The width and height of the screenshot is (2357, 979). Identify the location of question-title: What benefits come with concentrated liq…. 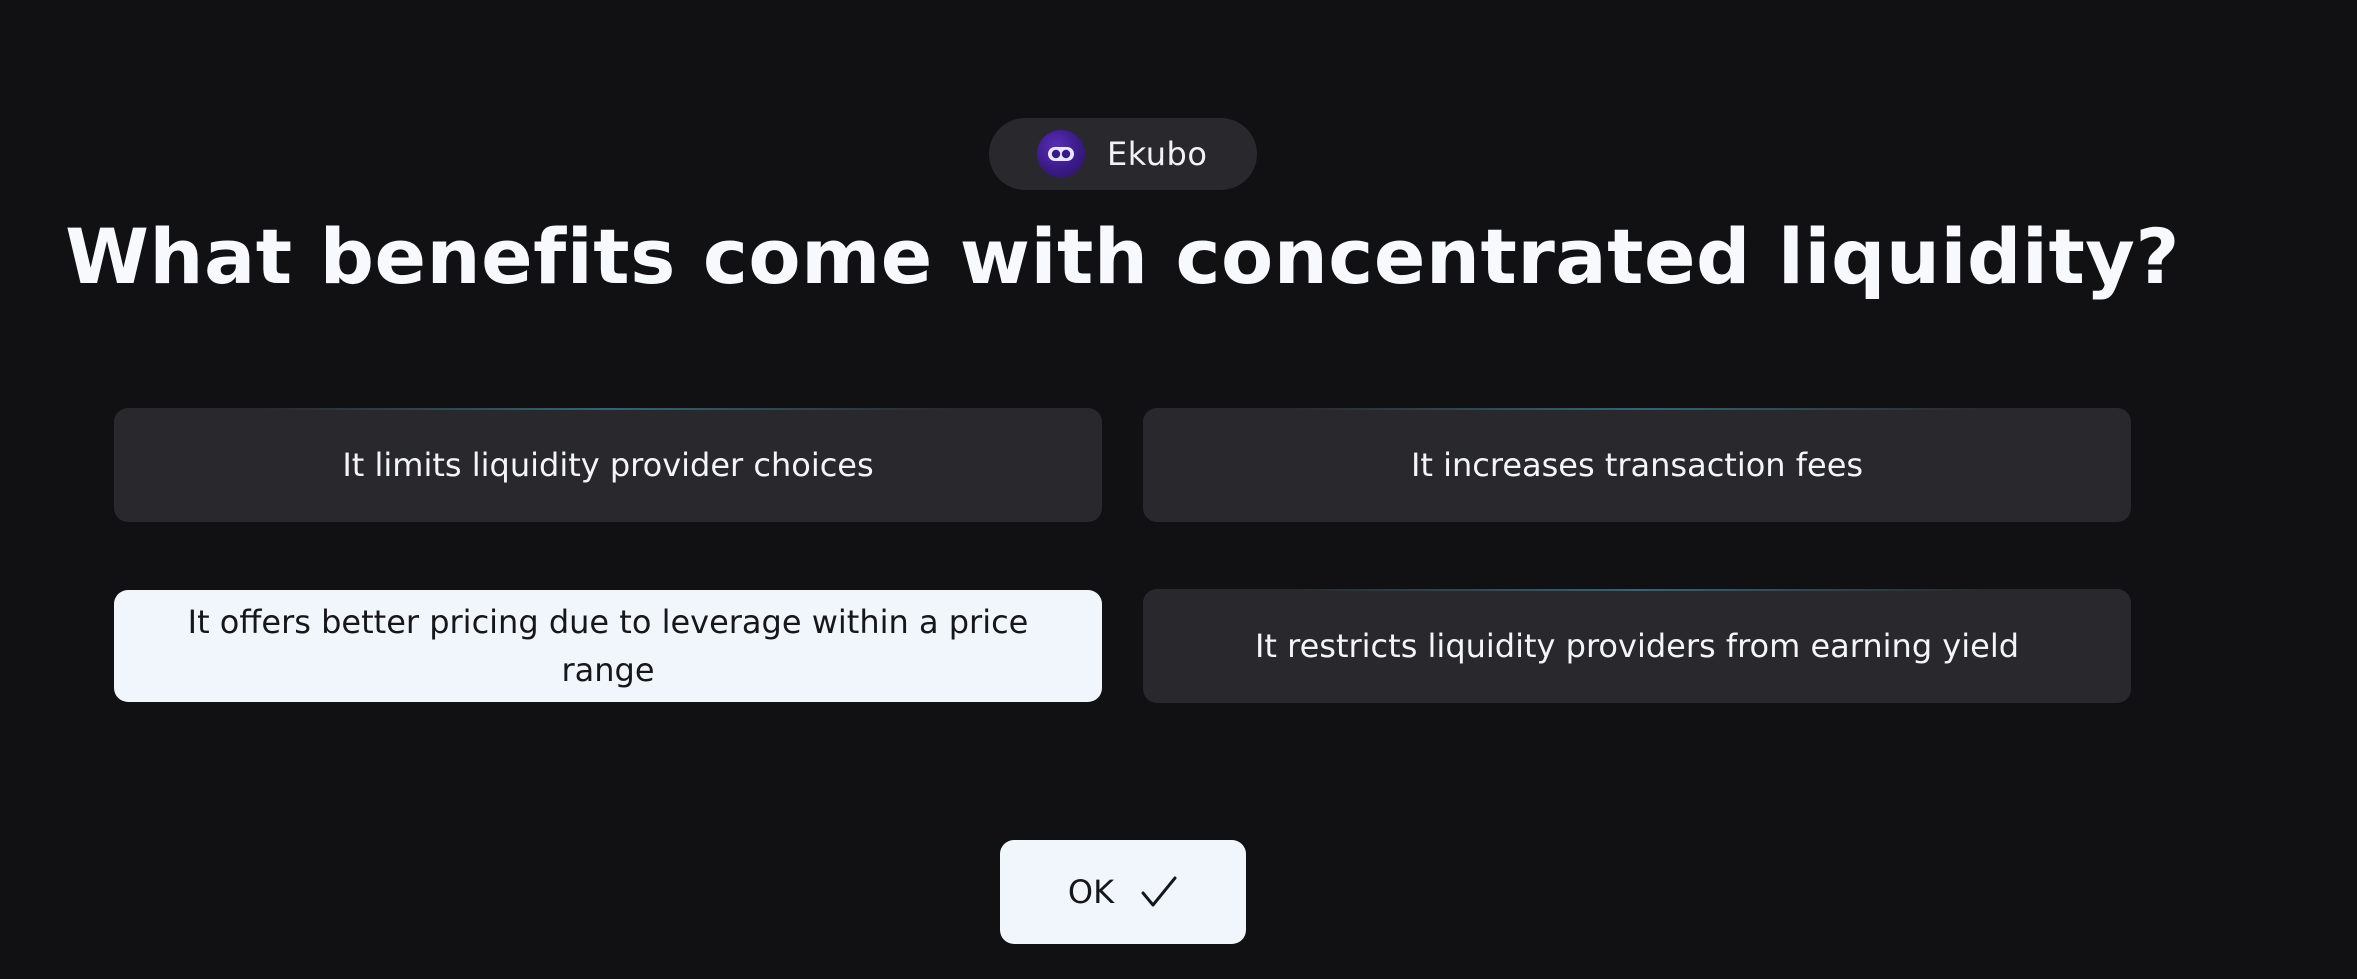
(1122, 256).